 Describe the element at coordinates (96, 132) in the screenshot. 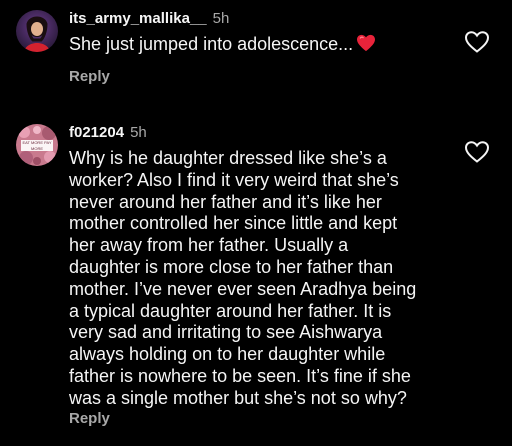

I see `username: f021204` at that location.